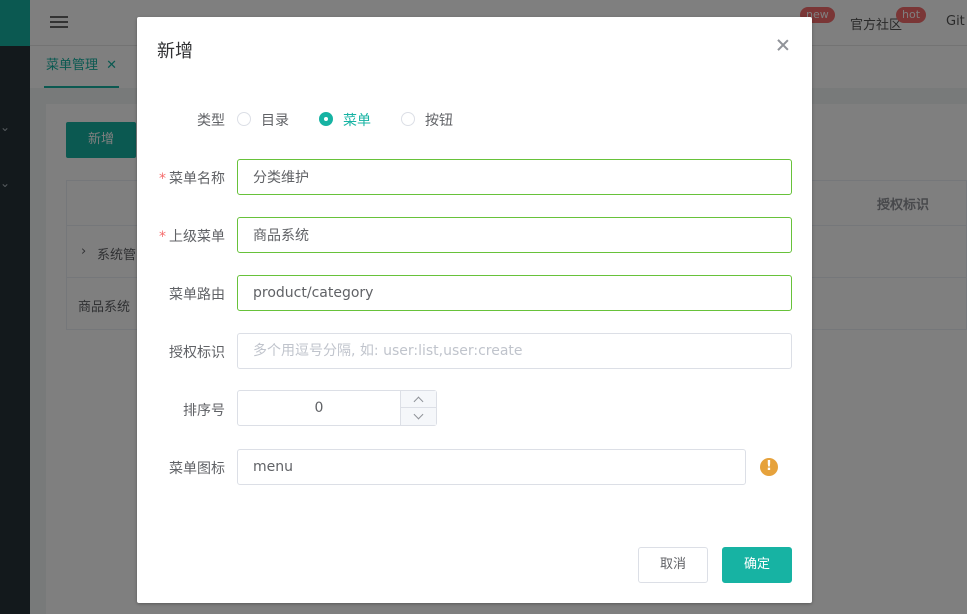 Image resolution: width=967 pixels, height=614 pixels. I want to click on menu-name-label: * 菜单名称, so click(181, 178).